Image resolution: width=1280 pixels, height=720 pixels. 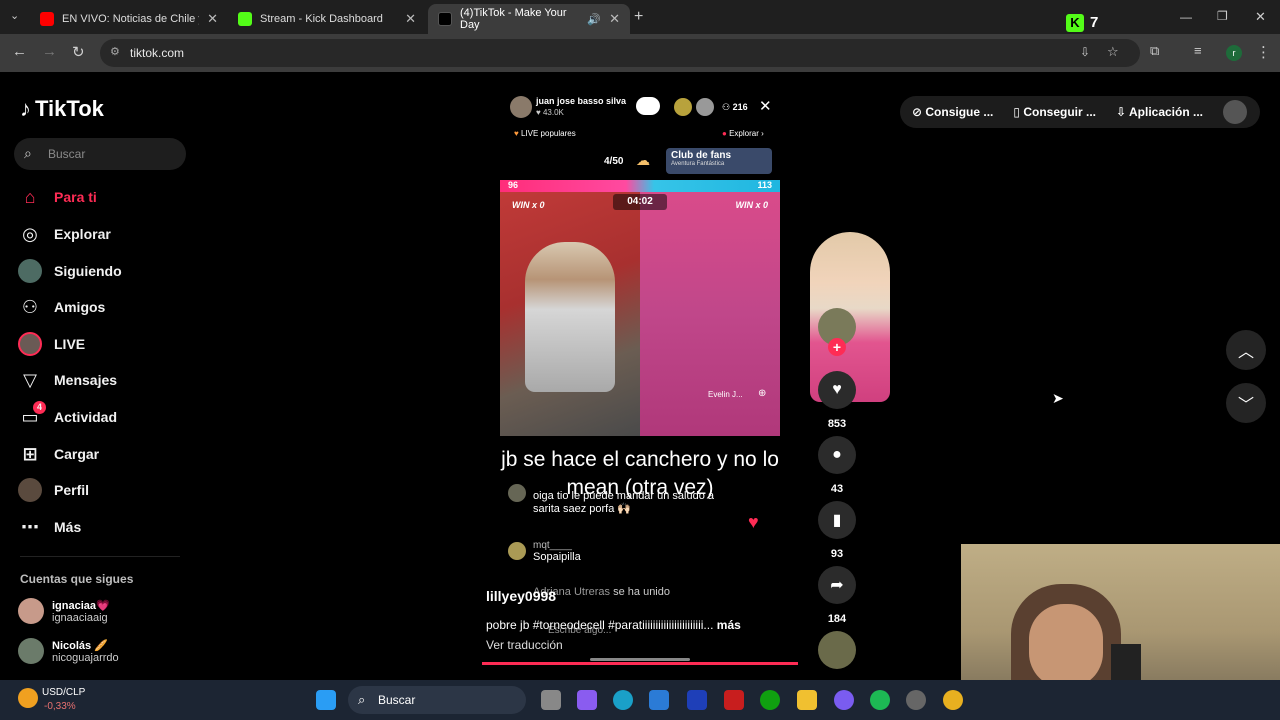 What do you see at coordinates (517, 551) in the screenshot?
I see `avatar` at bounding box center [517, 551].